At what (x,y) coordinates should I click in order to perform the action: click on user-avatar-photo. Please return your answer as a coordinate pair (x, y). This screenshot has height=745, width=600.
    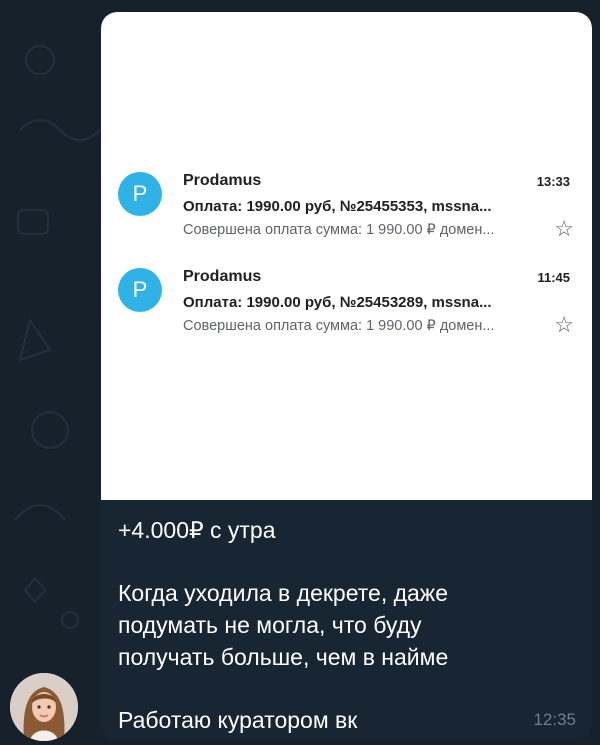
    Looking at the image, I should click on (44, 707).